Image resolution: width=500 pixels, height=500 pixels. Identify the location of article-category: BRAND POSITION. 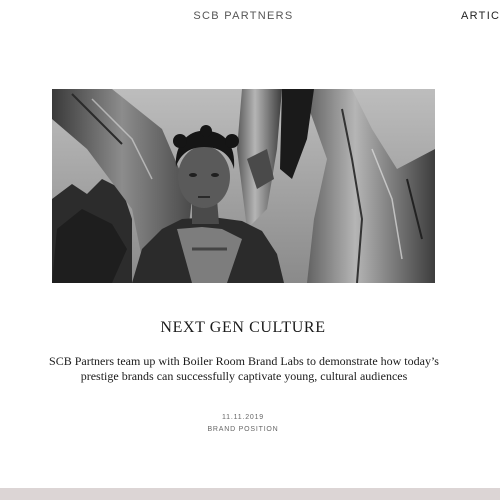
(243, 429).